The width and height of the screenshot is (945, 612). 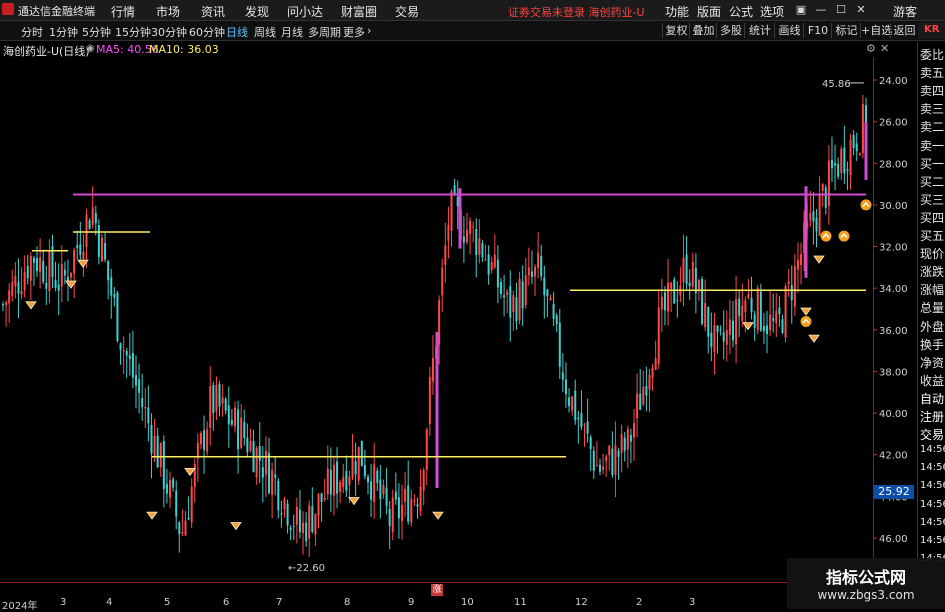 I want to click on y-tick-label: 40.00, so click(x=893, y=414).